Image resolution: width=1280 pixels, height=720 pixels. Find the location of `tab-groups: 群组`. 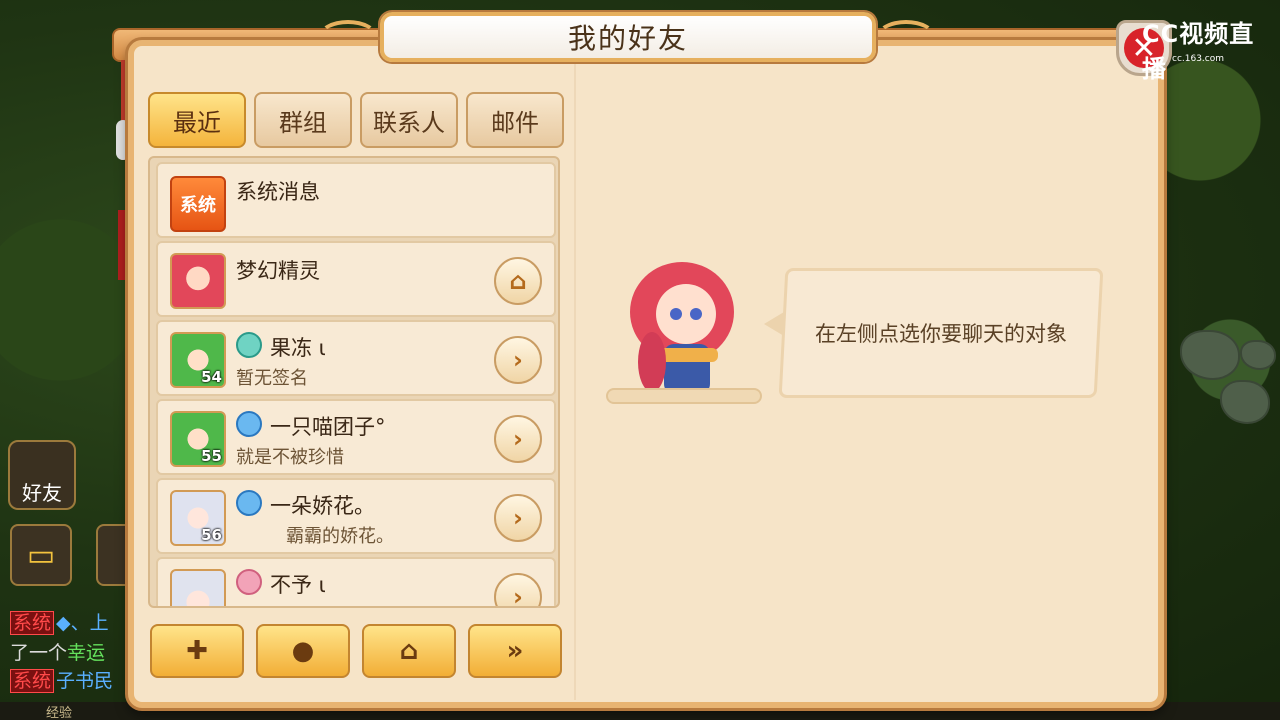

tab-groups: 群组 is located at coordinates (303, 120).